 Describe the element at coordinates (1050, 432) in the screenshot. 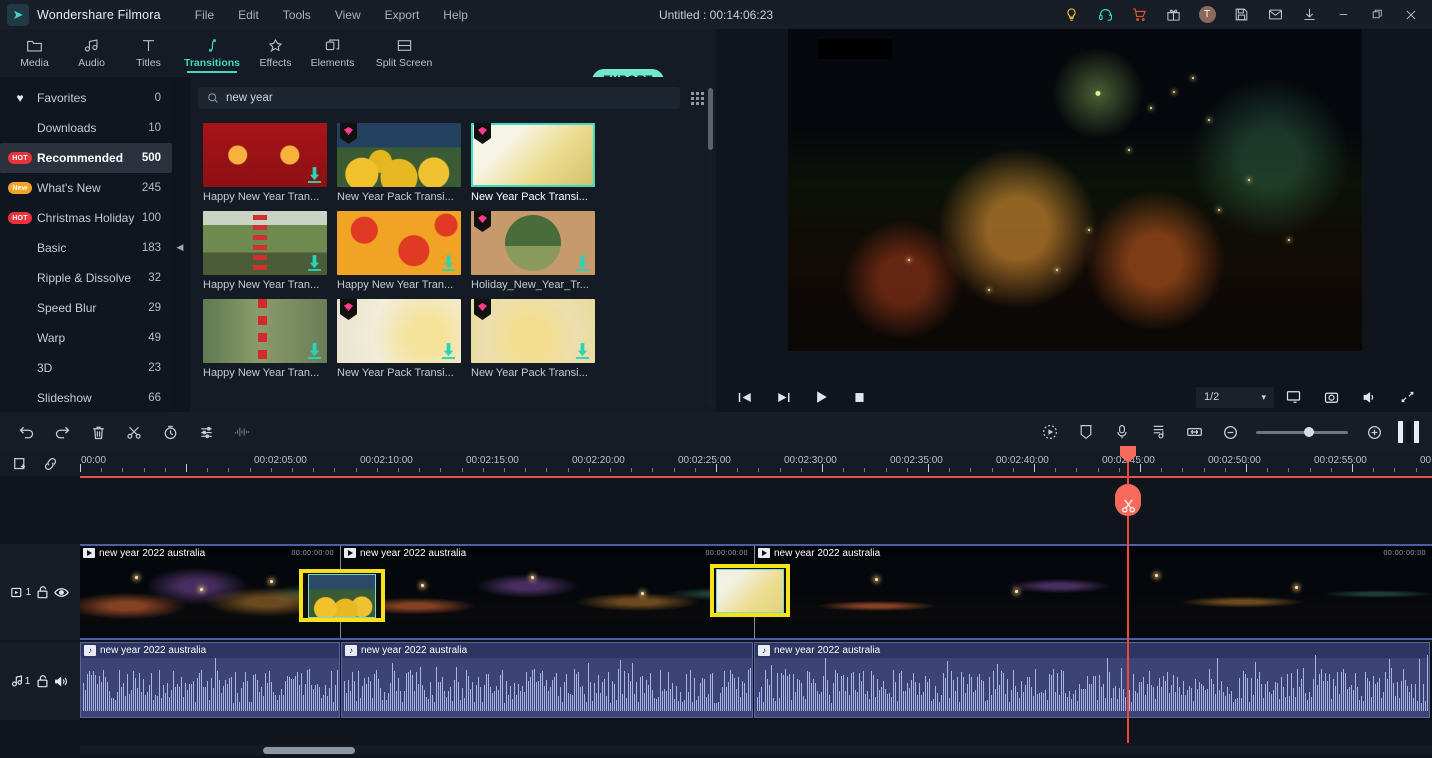

I see `record-button` at that location.